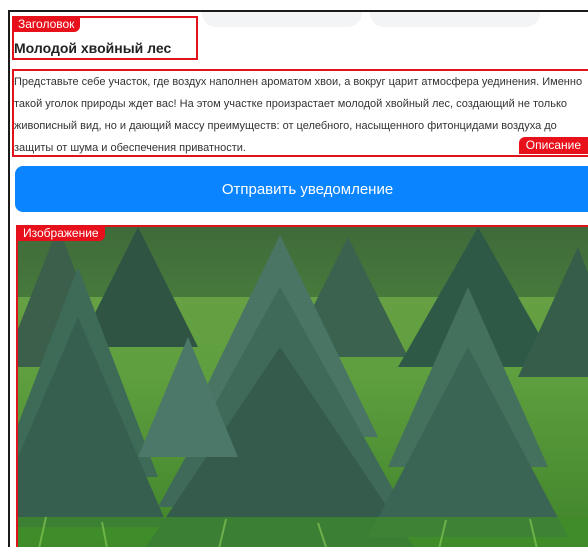 The image size is (588, 547). I want to click on title-annotation-tag: Заголовок, so click(46, 24).